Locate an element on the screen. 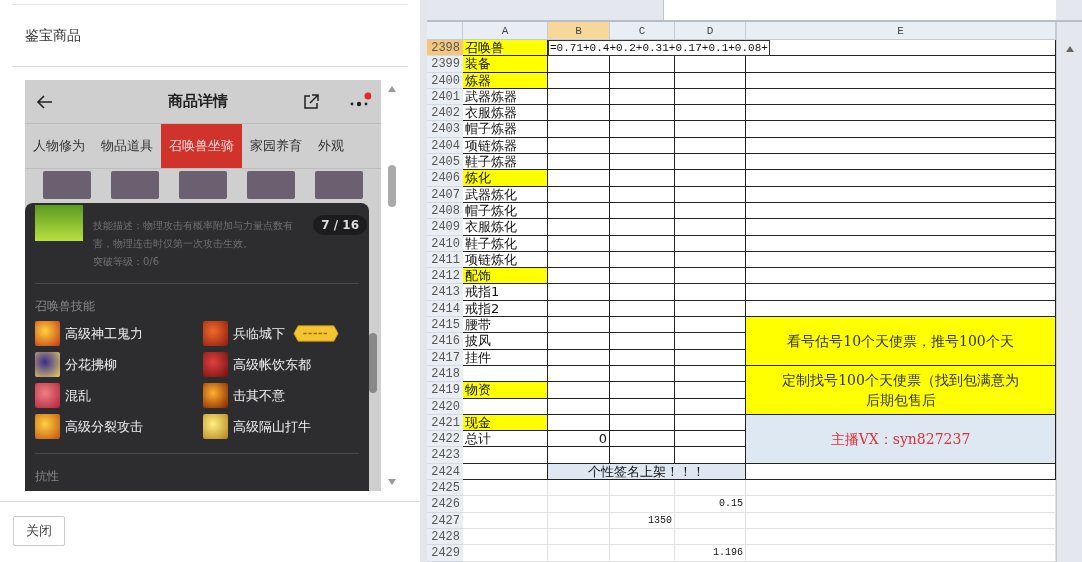  row-header: 2409 is located at coordinates (445, 227).